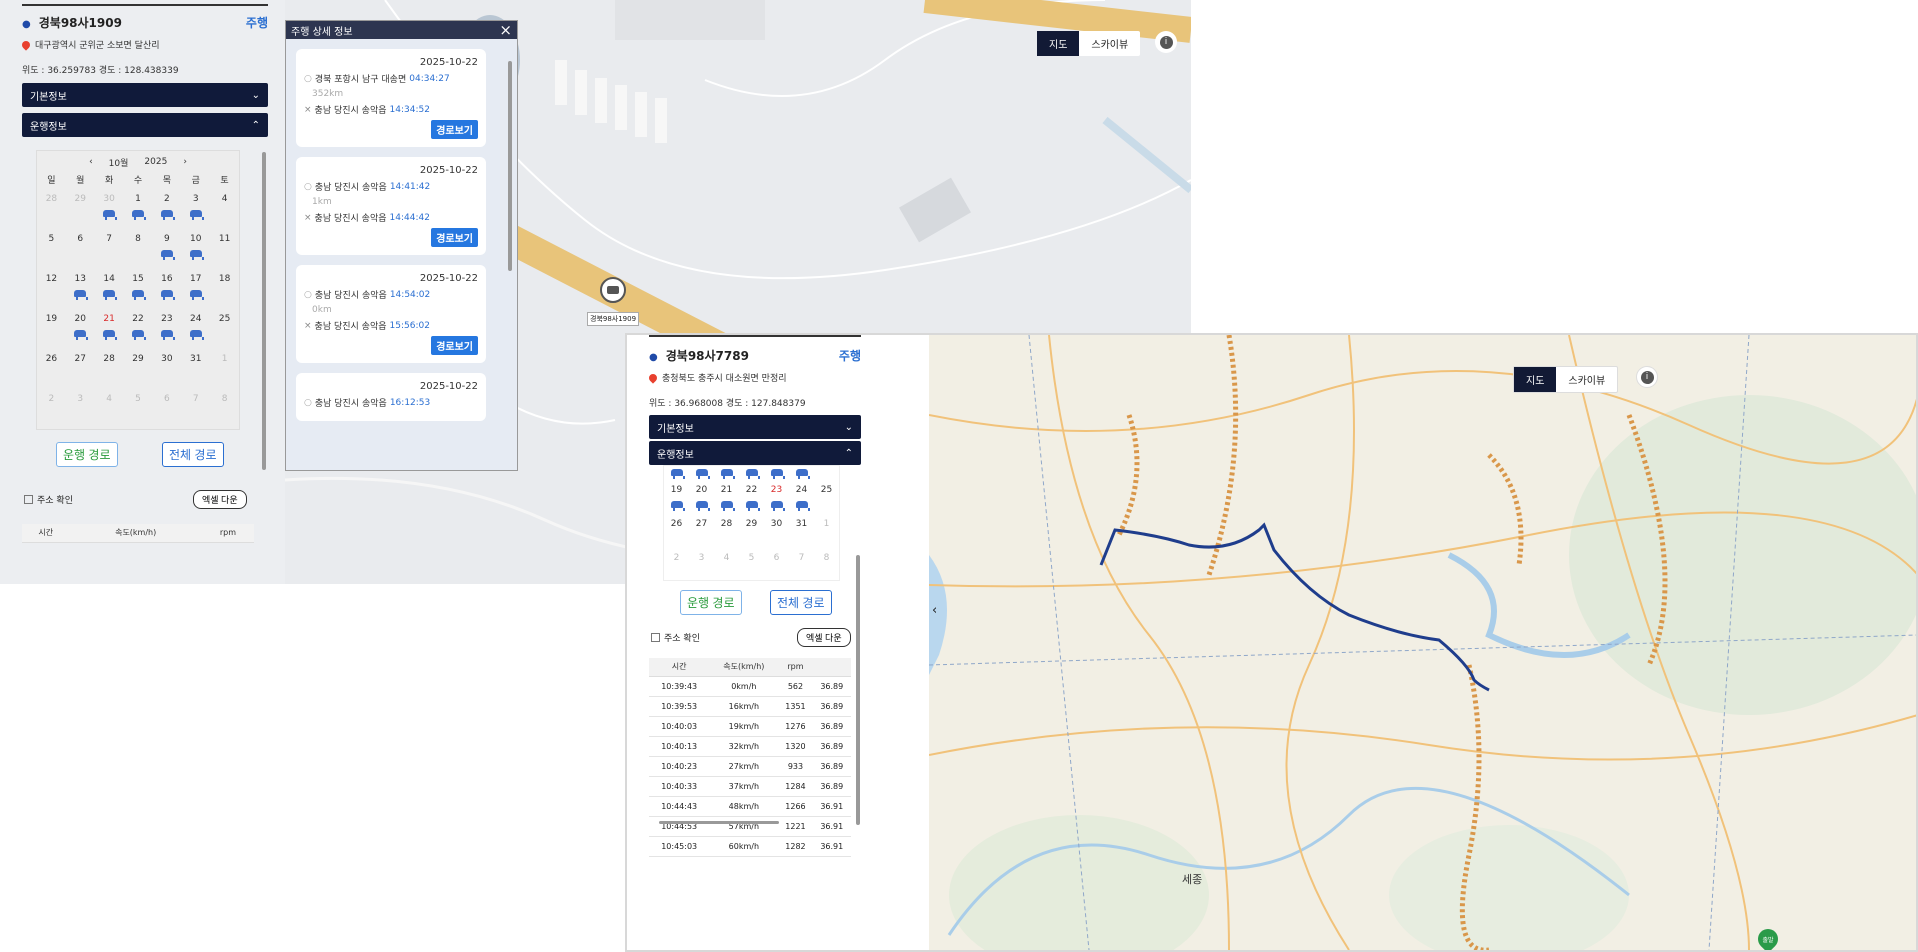 The width and height of the screenshot is (1918, 952). I want to click on address-check: 주소 확인, so click(48, 499).